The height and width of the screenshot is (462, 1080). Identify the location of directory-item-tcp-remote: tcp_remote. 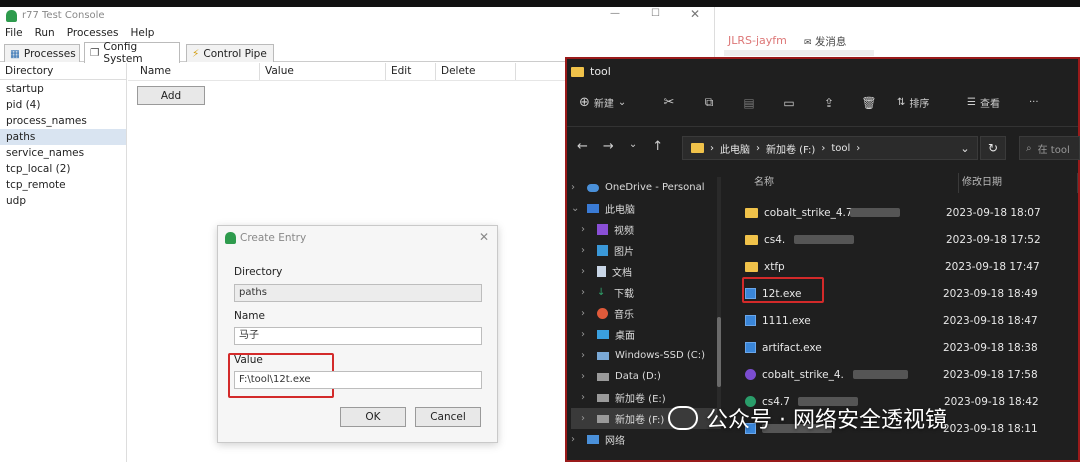
(63, 185).